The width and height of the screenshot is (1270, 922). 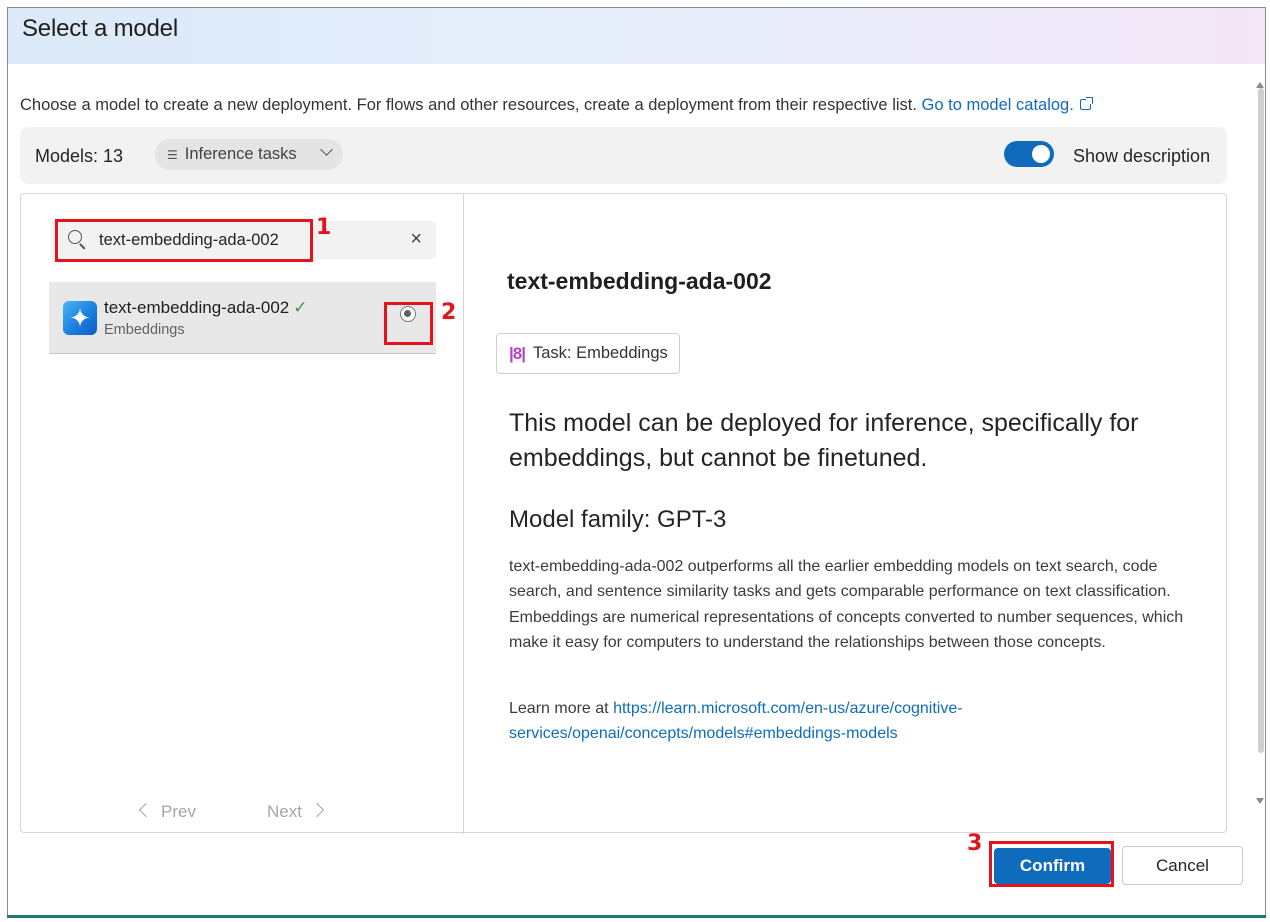 I want to click on chevron-left-icon, so click(x=146, y=810).